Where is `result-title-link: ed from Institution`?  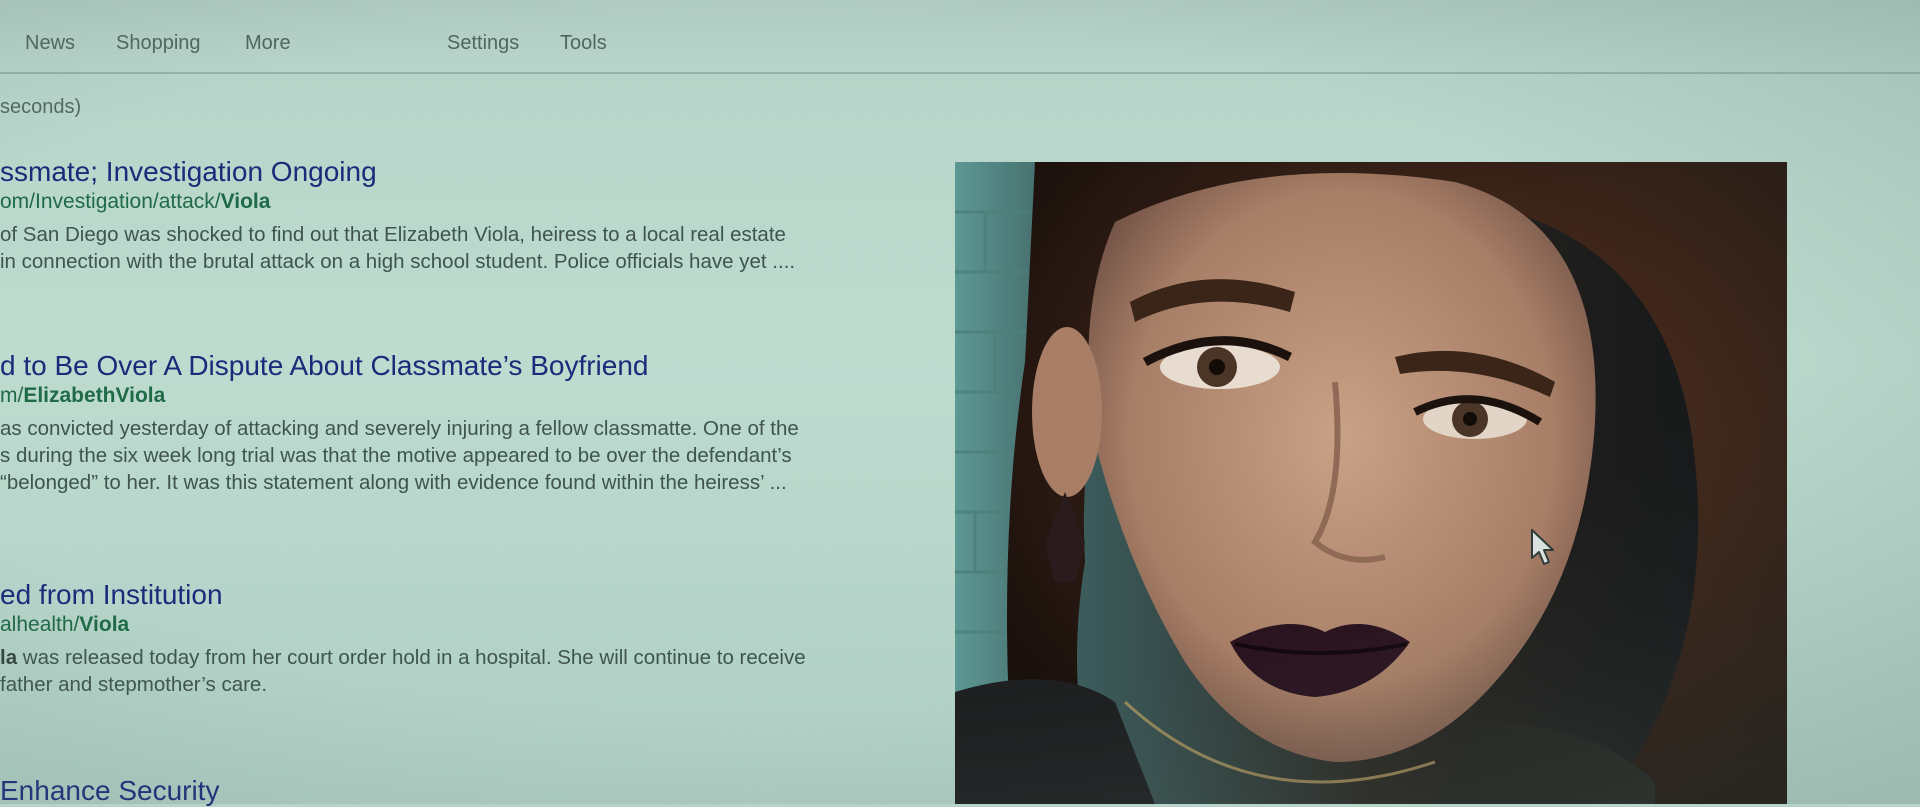 result-title-link: ed from Institution is located at coordinates (420, 595).